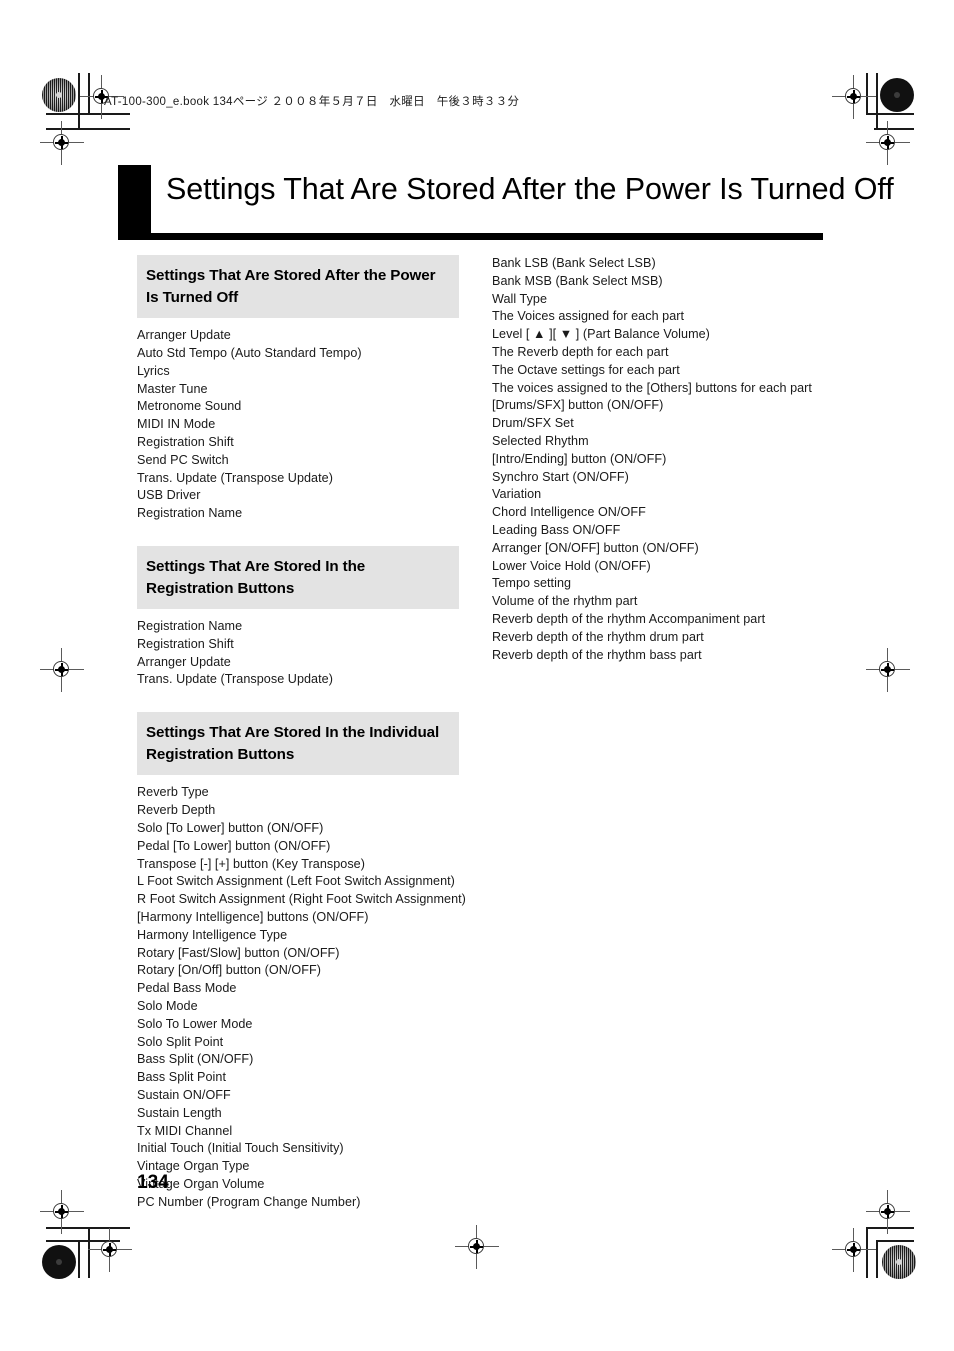 The width and height of the screenshot is (954, 1351). Describe the element at coordinates (253, 917) in the screenshot. I see `list-item: [Harmony Intelligence] buttons (ON/OFF)` at that location.